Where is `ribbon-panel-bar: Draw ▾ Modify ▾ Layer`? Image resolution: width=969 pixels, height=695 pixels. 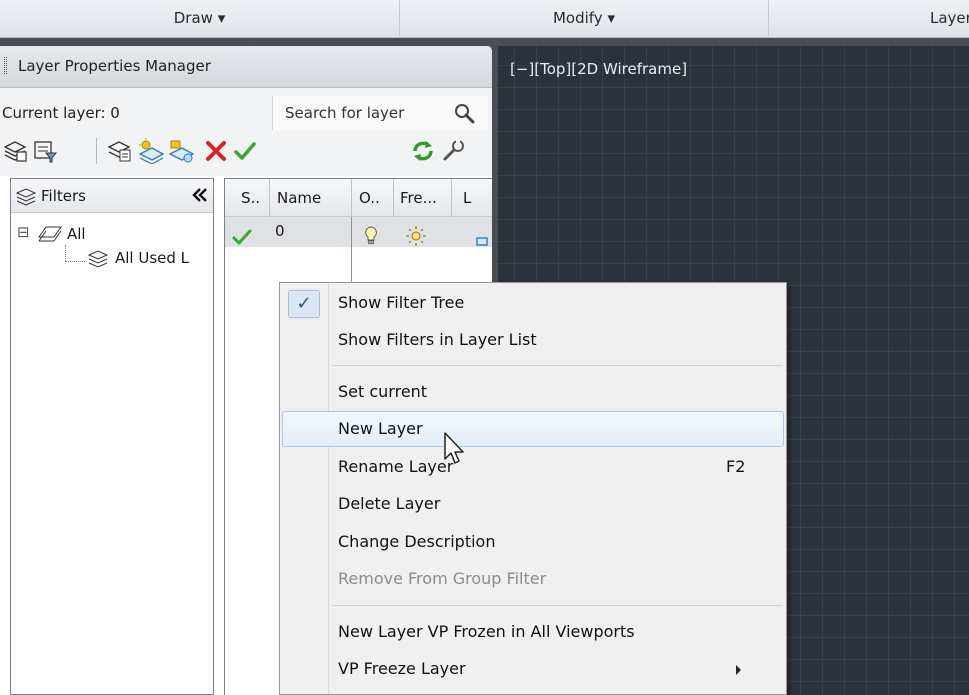
ribbon-panel-bar: Draw ▾ Modify ▾ Layer is located at coordinates (484, 19).